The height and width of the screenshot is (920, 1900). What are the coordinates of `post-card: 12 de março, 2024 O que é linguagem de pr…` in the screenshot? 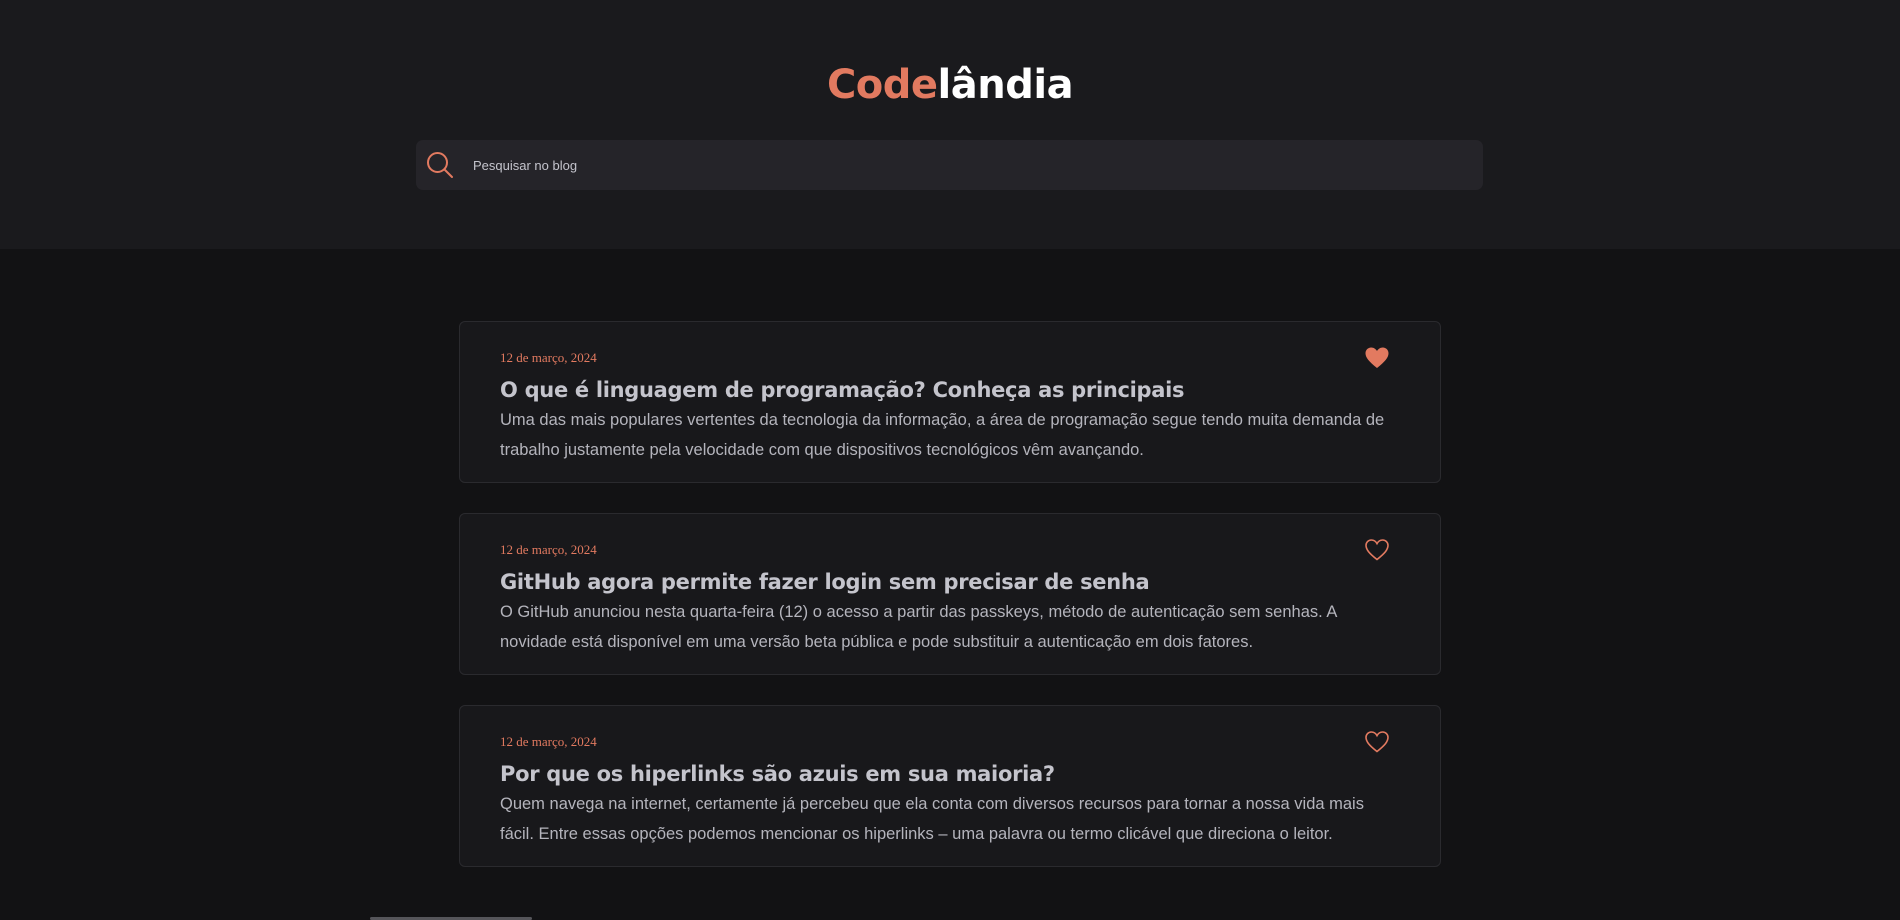 It's located at (950, 402).